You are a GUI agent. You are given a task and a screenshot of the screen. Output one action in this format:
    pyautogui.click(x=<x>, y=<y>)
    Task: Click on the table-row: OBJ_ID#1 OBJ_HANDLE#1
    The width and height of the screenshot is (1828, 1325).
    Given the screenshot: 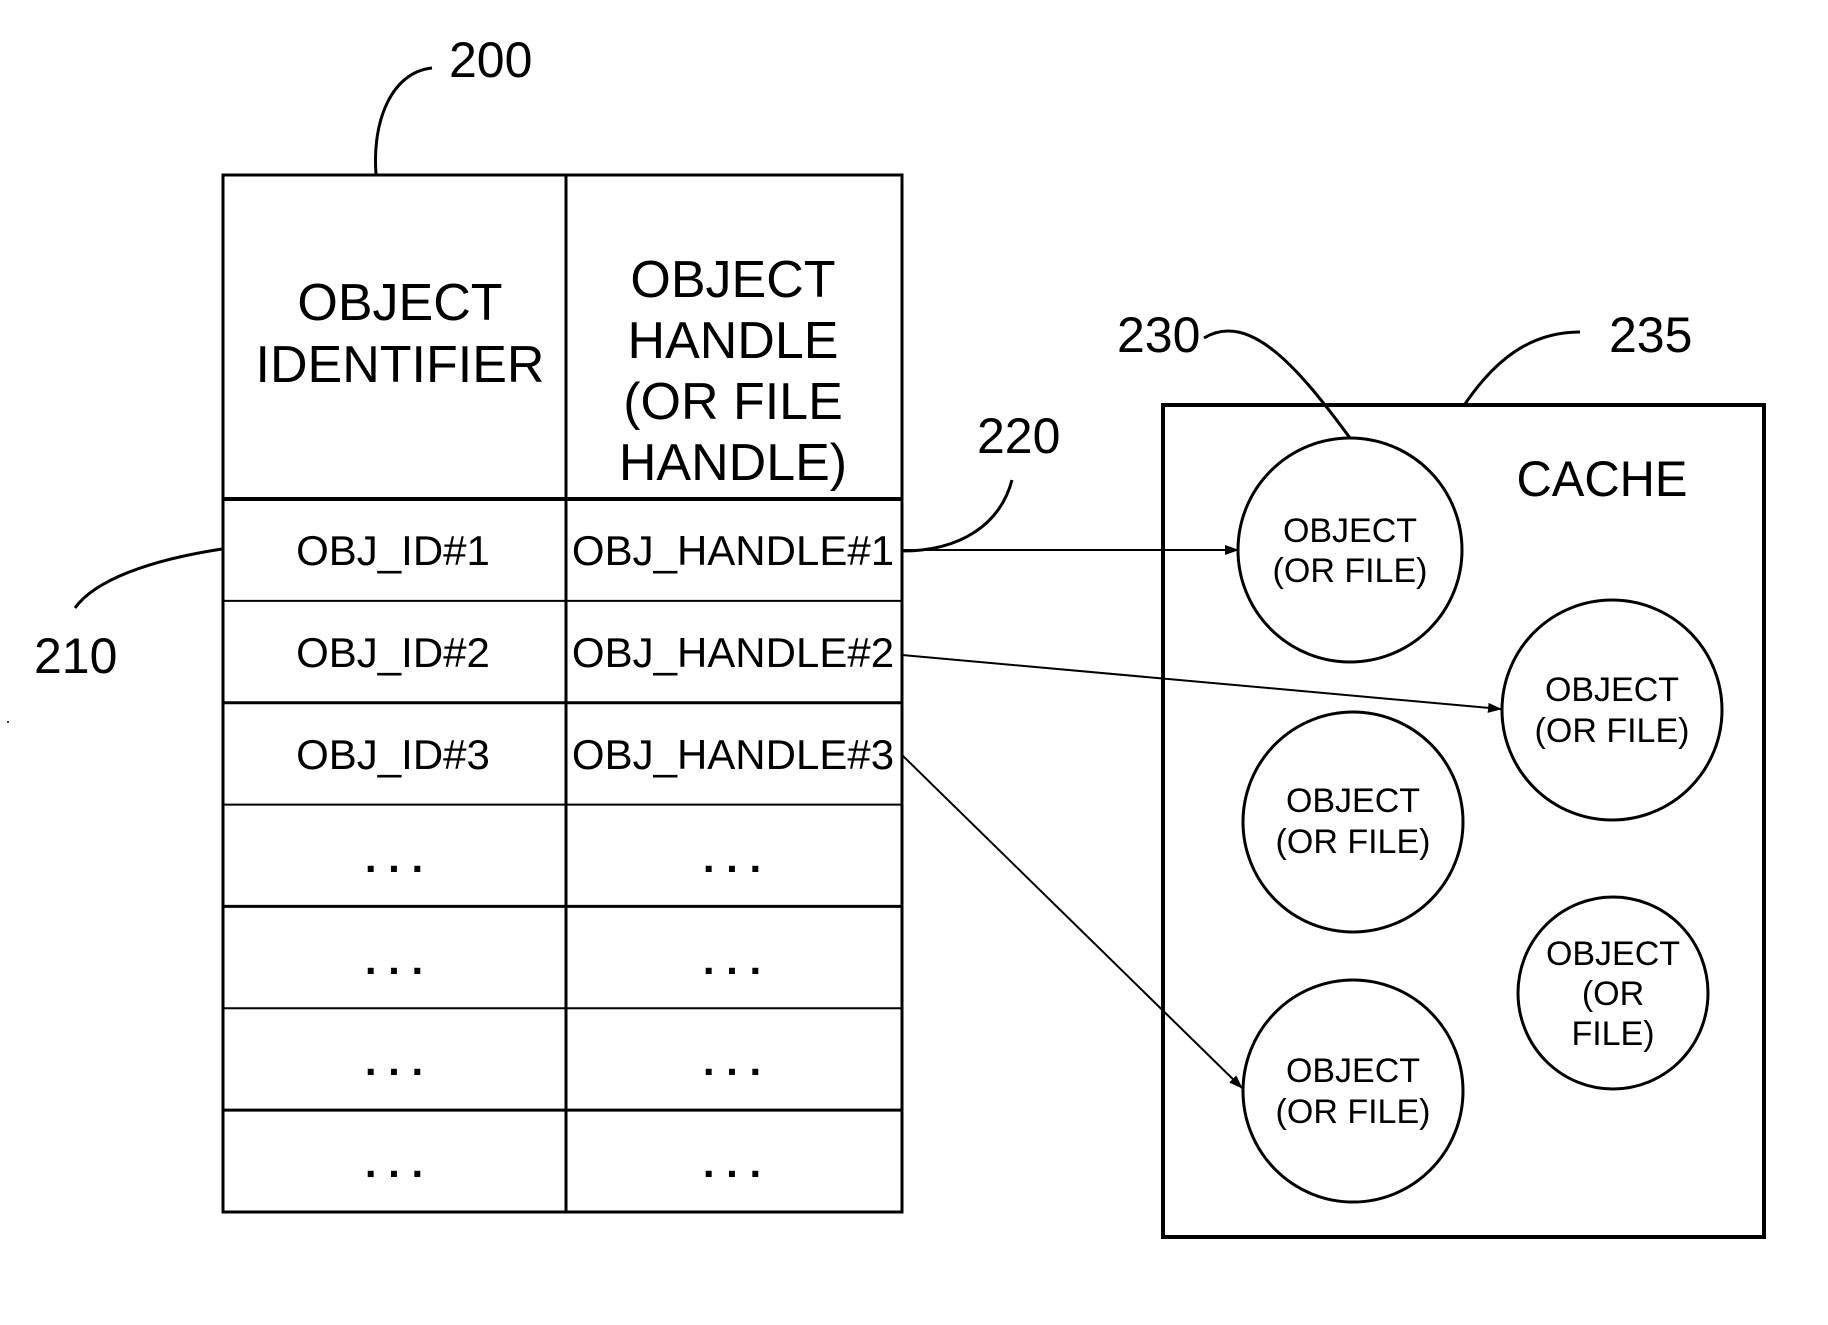 What is the action you would take?
    pyautogui.click(x=595, y=550)
    